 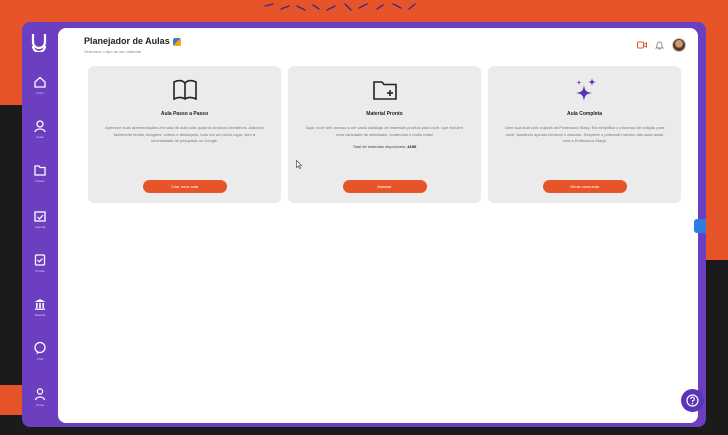 What do you see at coordinates (384, 114) in the screenshot?
I see `card-title: Material Pronto` at bounding box center [384, 114].